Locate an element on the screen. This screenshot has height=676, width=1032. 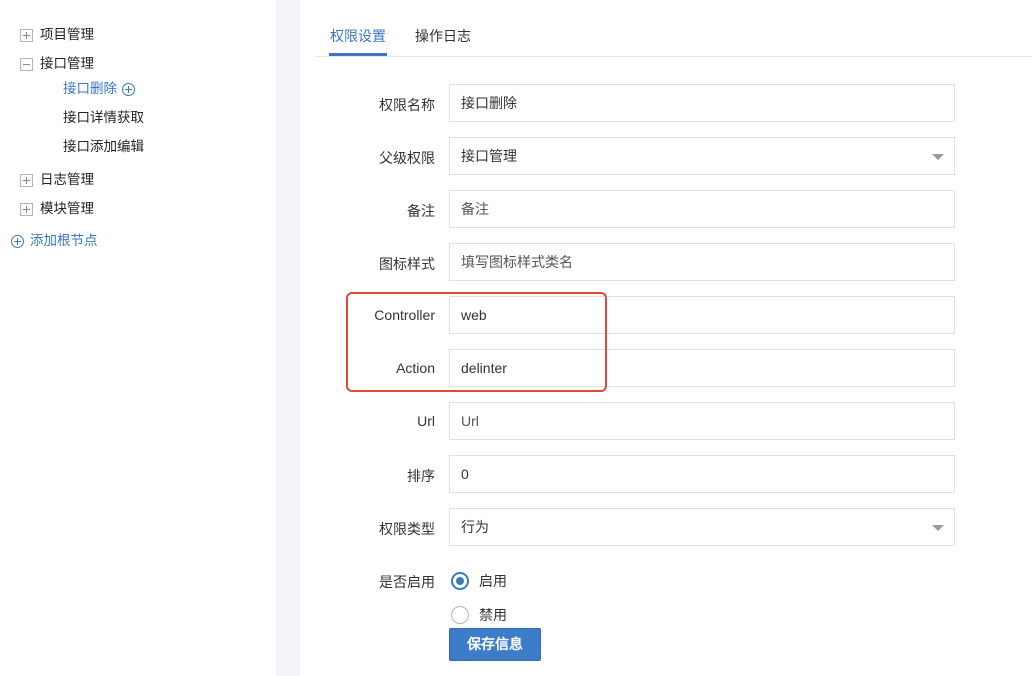
tree-node-module-management: 模块管理 is located at coordinates (57, 209).